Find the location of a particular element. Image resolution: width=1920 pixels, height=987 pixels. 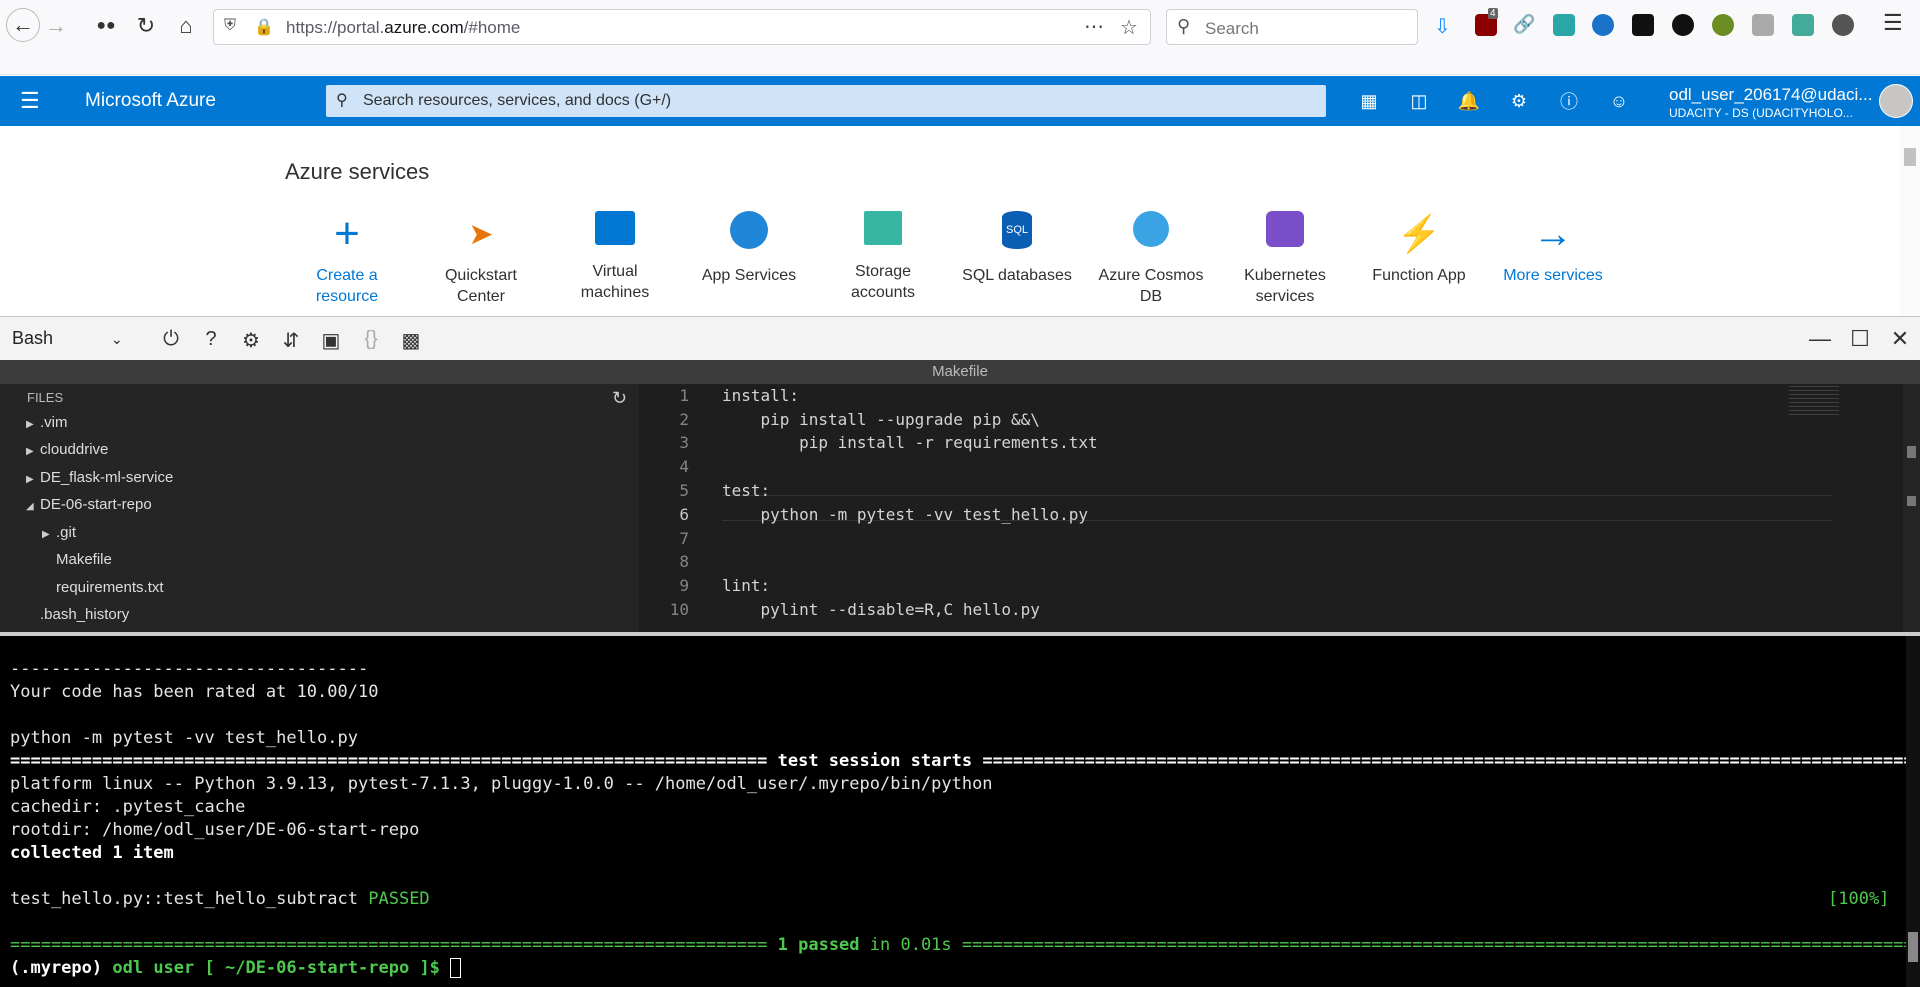

open-new-session-icon: ▣ is located at coordinates (331, 340).